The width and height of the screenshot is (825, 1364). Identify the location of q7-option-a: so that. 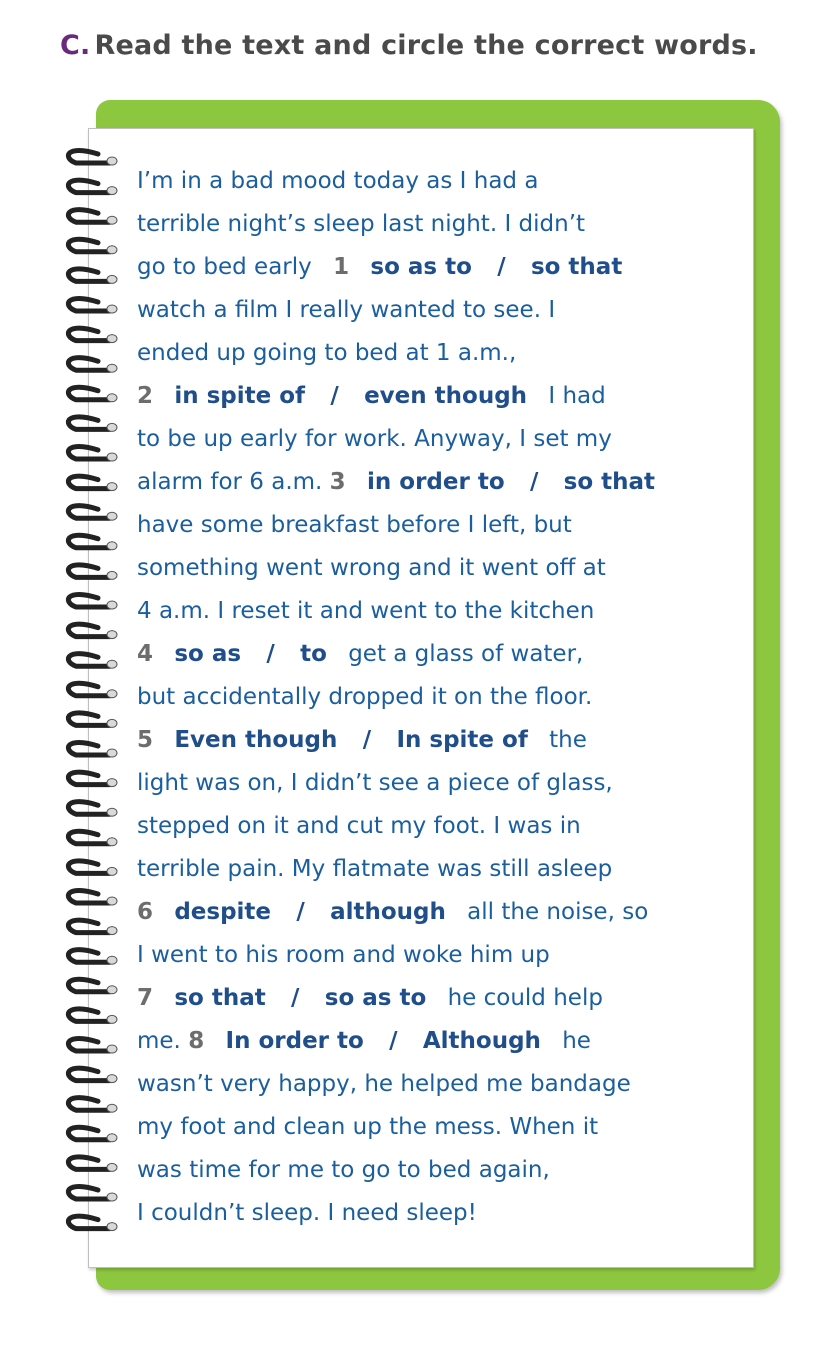
(219, 998).